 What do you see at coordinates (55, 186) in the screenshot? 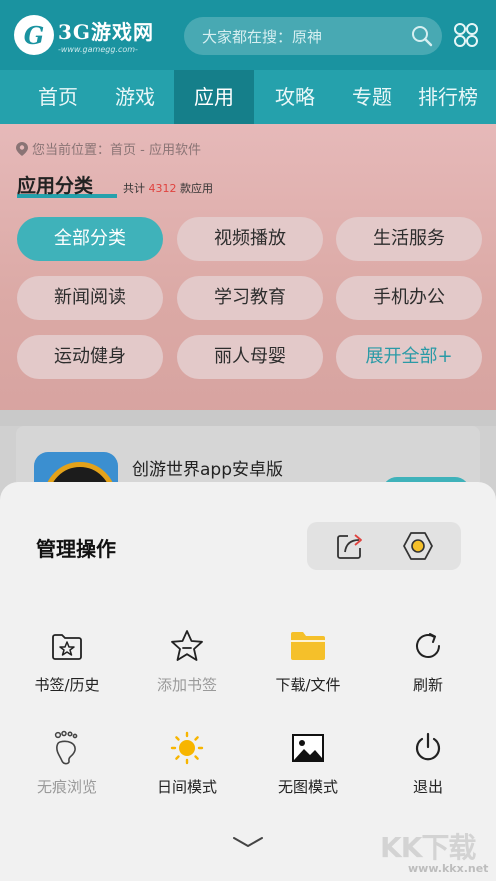
I see `section-title: 应用分类` at bounding box center [55, 186].